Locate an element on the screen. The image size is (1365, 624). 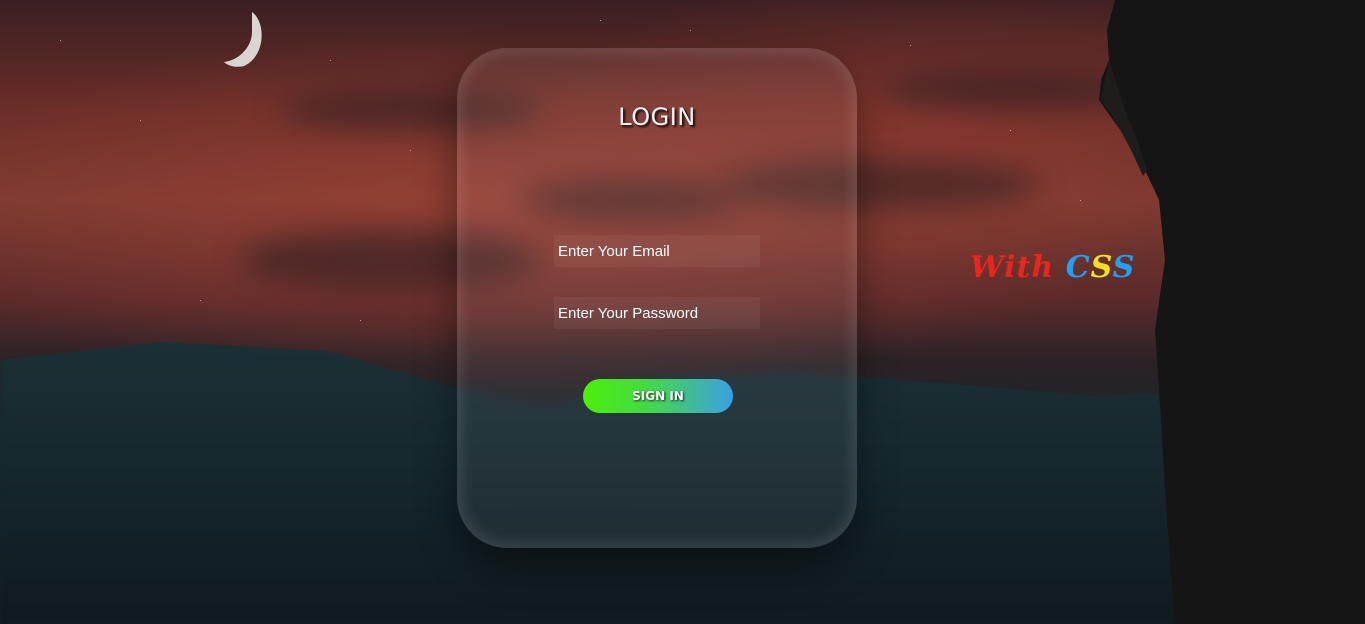
tagline: With CSS is located at coordinates (1052, 267).